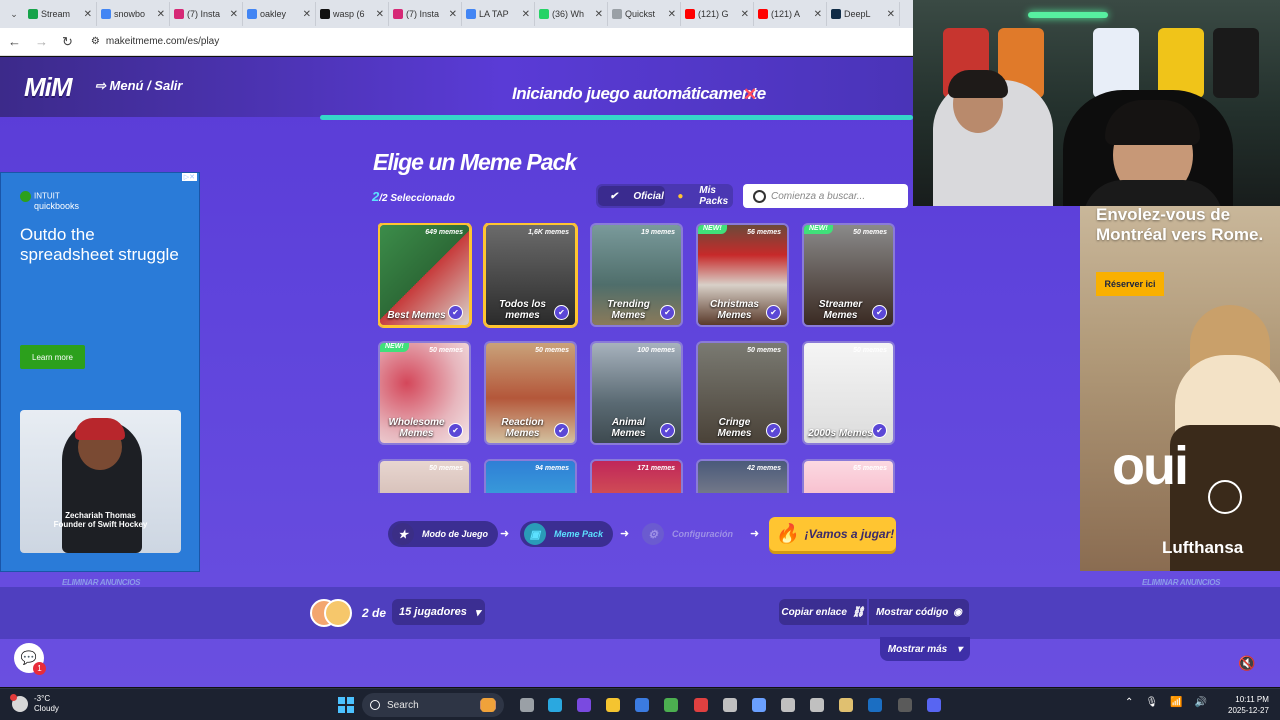 The width and height of the screenshot is (1280, 720). What do you see at coordinates (1246, 663) in the screenshot?
I see `sound-muted-icon: 🔇` at bounding box center [1246, 663].